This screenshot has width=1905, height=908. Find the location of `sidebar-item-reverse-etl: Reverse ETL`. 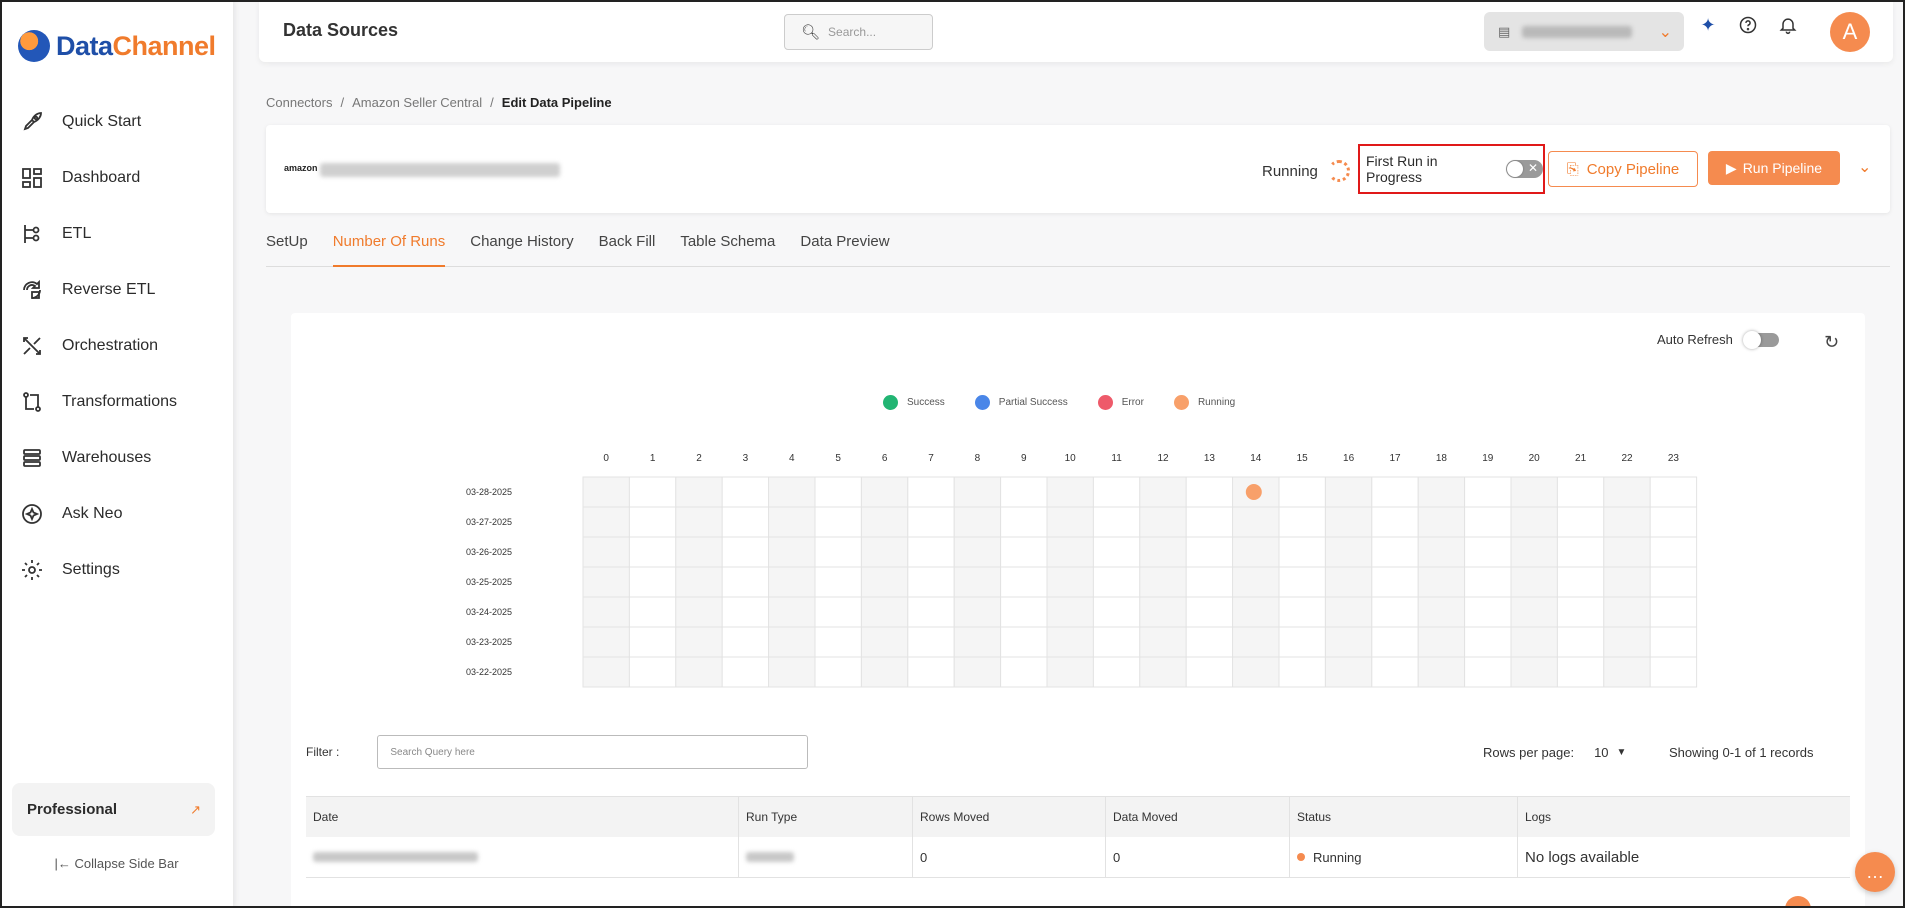

sidebar-item-reverse-etl: Reverse ETL is located at coordinates (116, 290).